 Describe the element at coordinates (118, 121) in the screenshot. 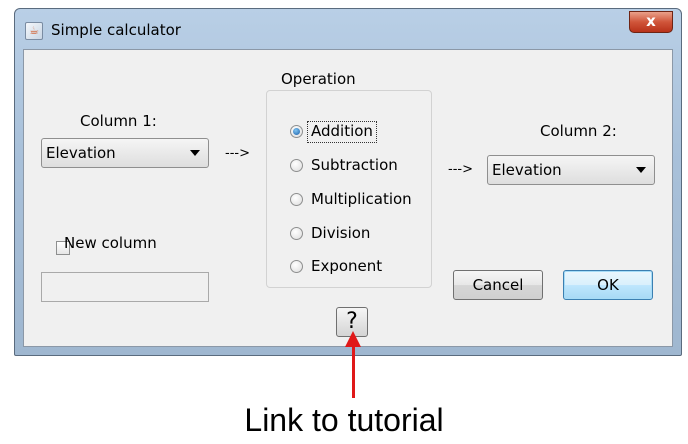

I see `column1-label: Column 1:` at that location.